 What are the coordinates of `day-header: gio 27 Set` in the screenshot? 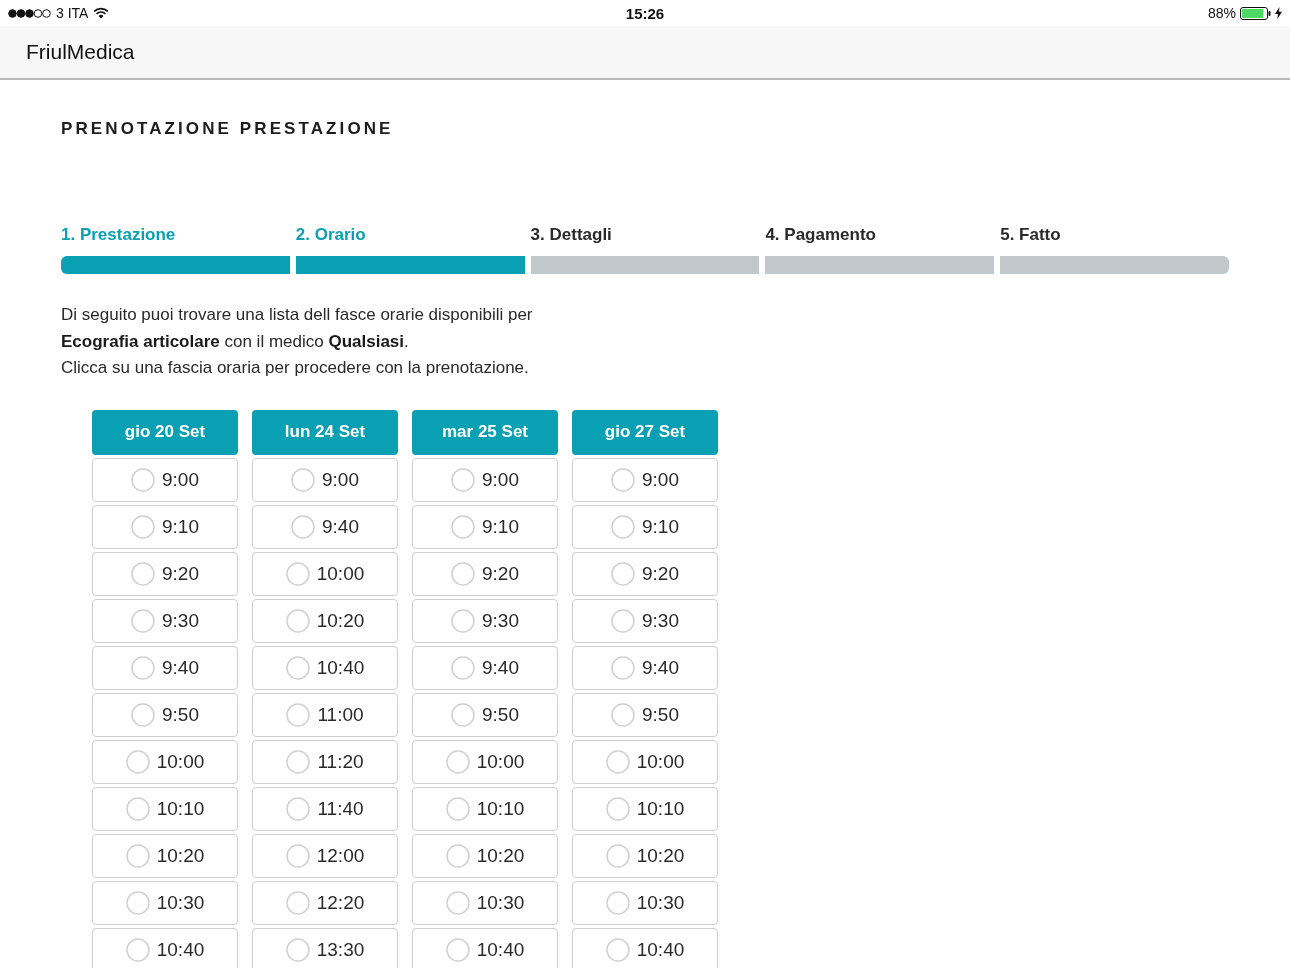 It's located at (645, 432).